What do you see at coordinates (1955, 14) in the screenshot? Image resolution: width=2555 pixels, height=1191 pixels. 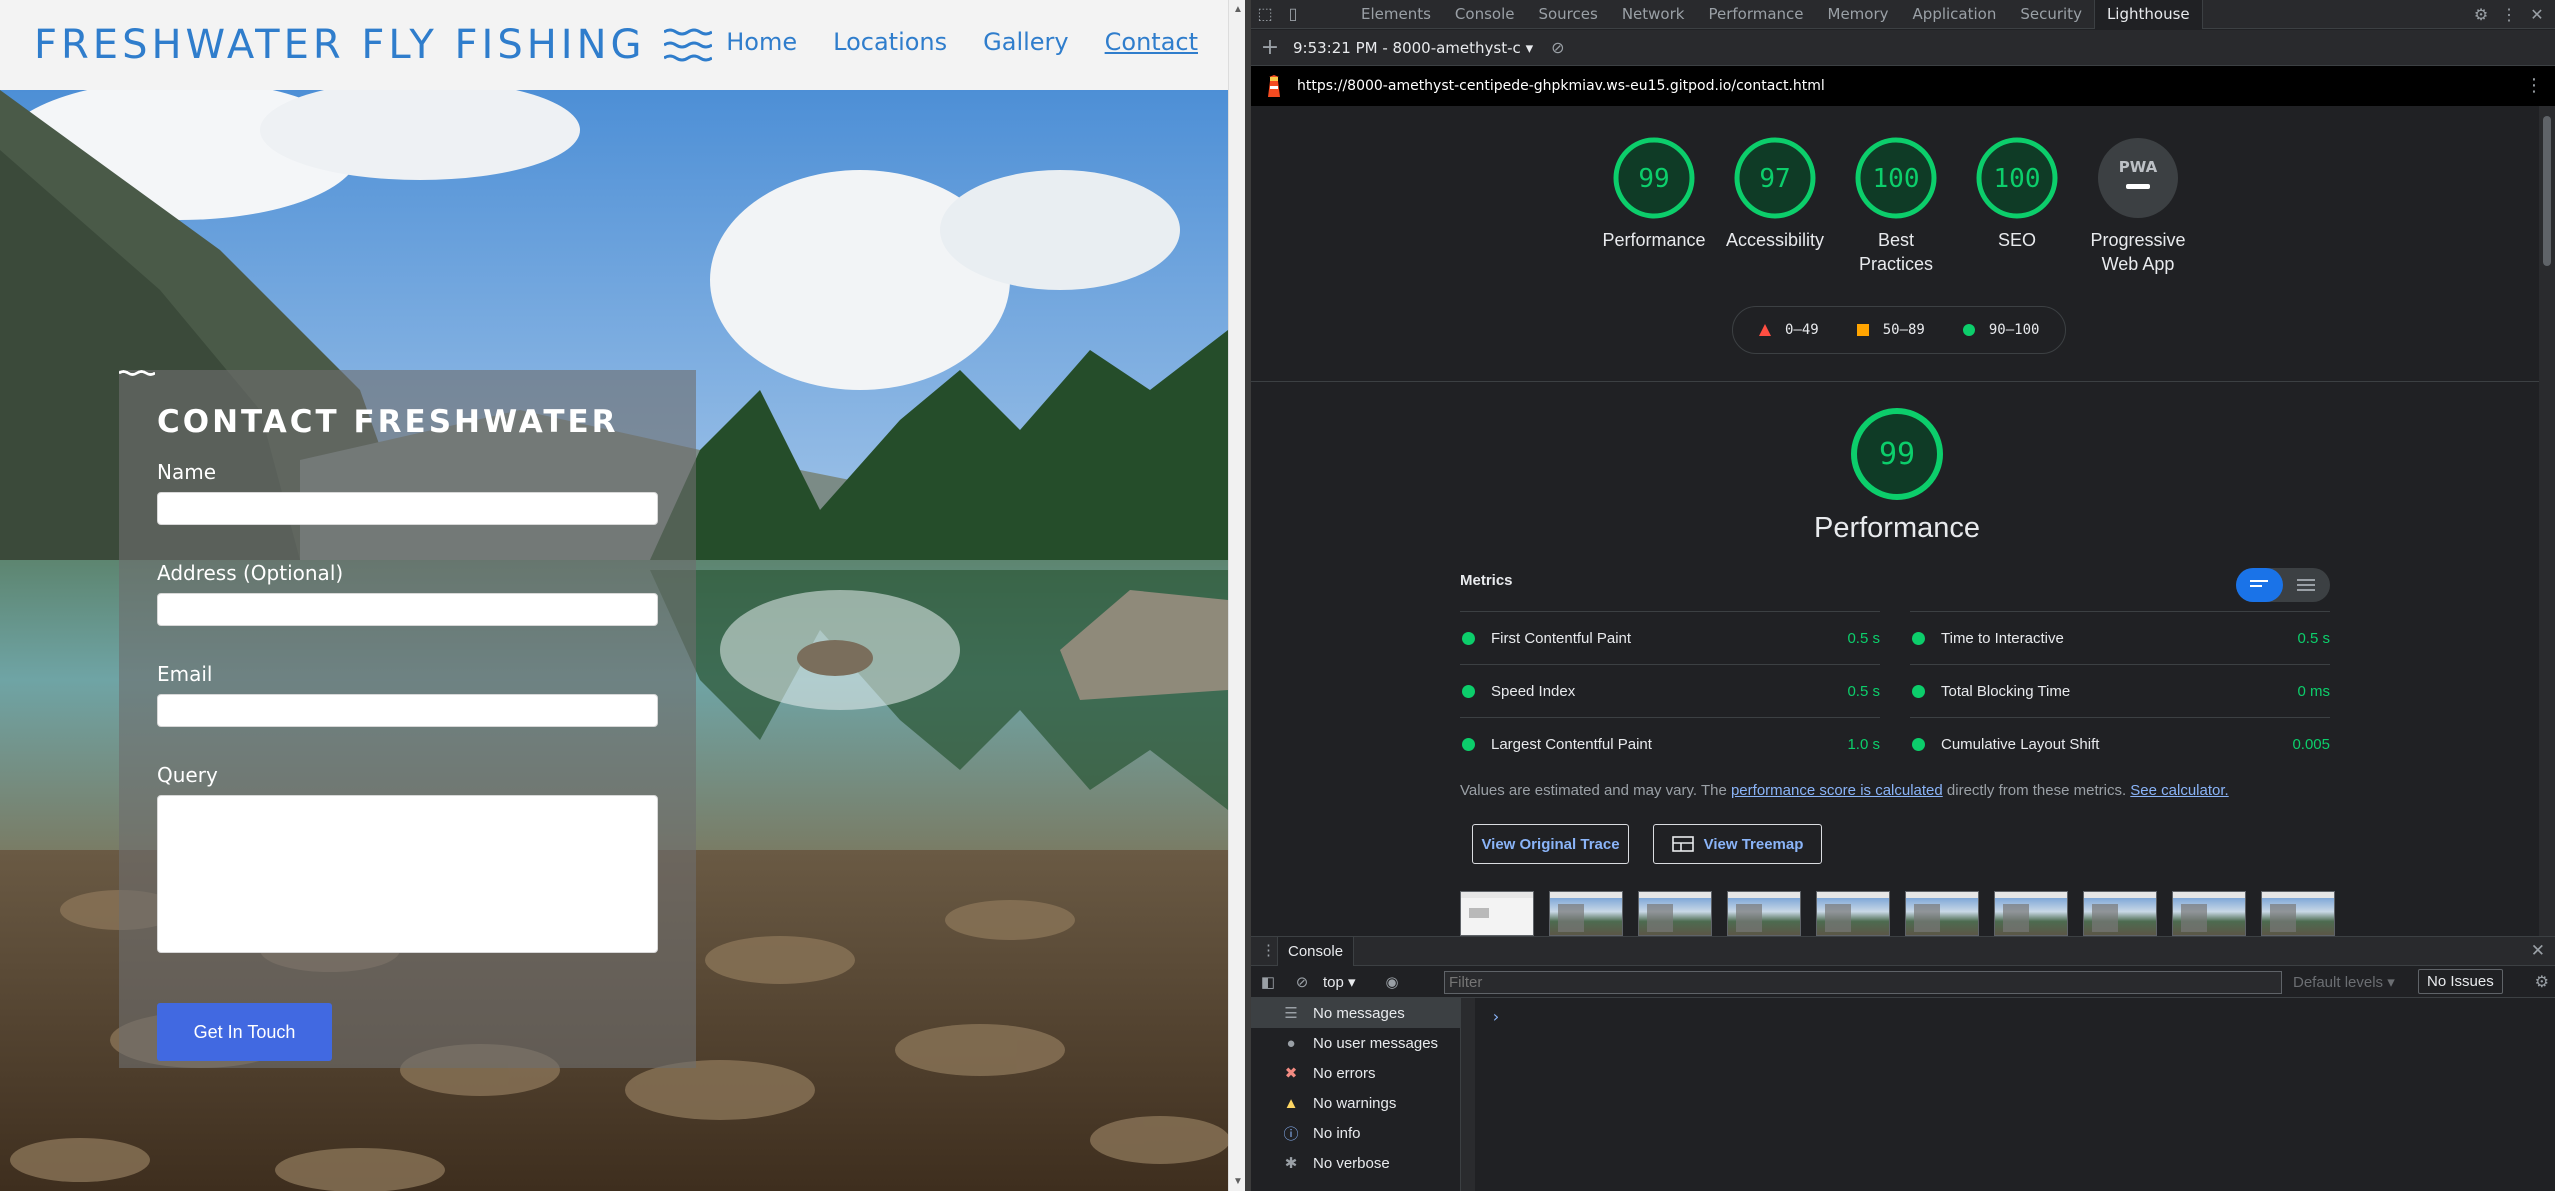 I see `tab-application: Application` at bounding box center [1955, 14].